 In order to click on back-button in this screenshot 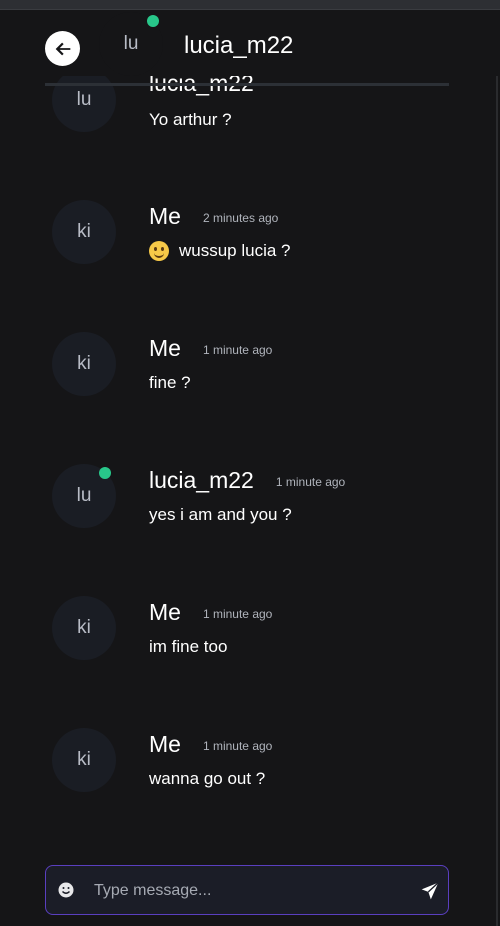, I will do `click(62, 48)`.